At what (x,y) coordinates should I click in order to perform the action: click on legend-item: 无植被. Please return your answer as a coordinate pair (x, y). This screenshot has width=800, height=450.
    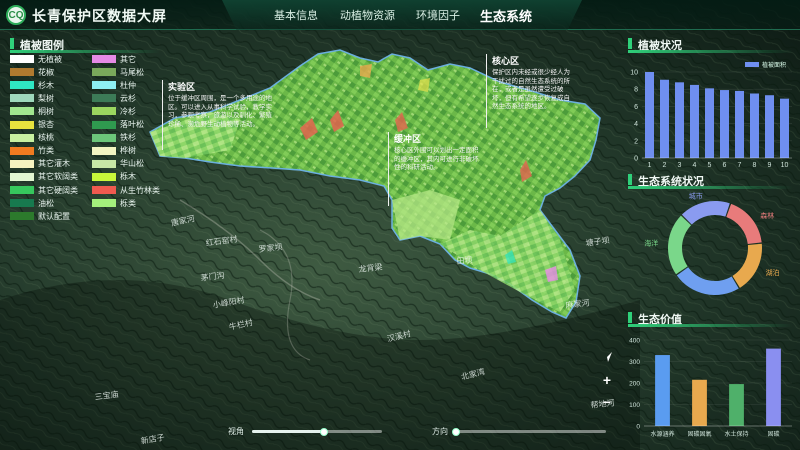
    Looking at the image, I should click on (36, 59).